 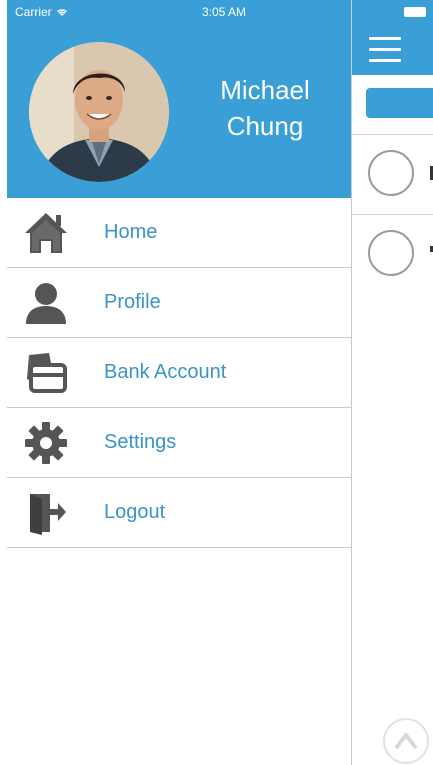 I want to click on hamburger-menu-icon, so click(x=385, y=50).